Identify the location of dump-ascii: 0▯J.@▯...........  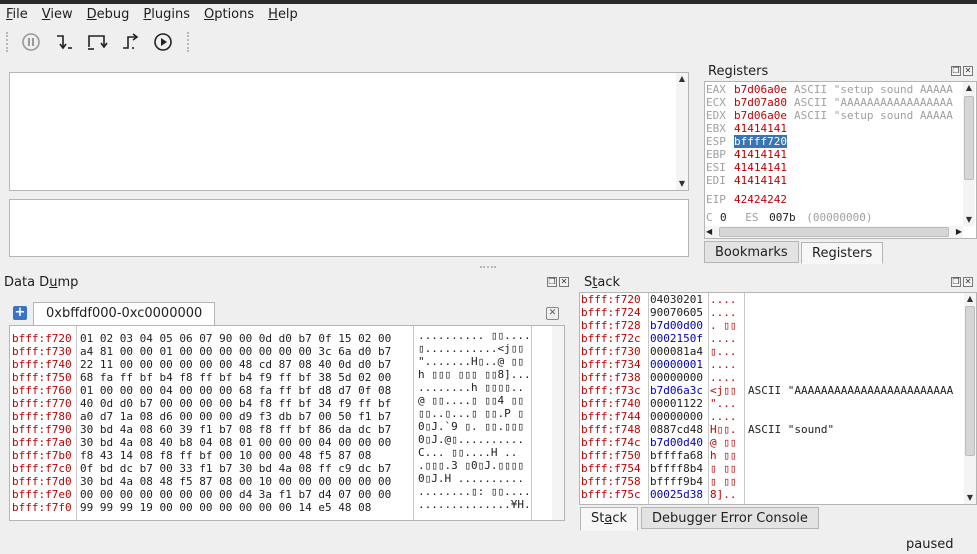
(476, 439).